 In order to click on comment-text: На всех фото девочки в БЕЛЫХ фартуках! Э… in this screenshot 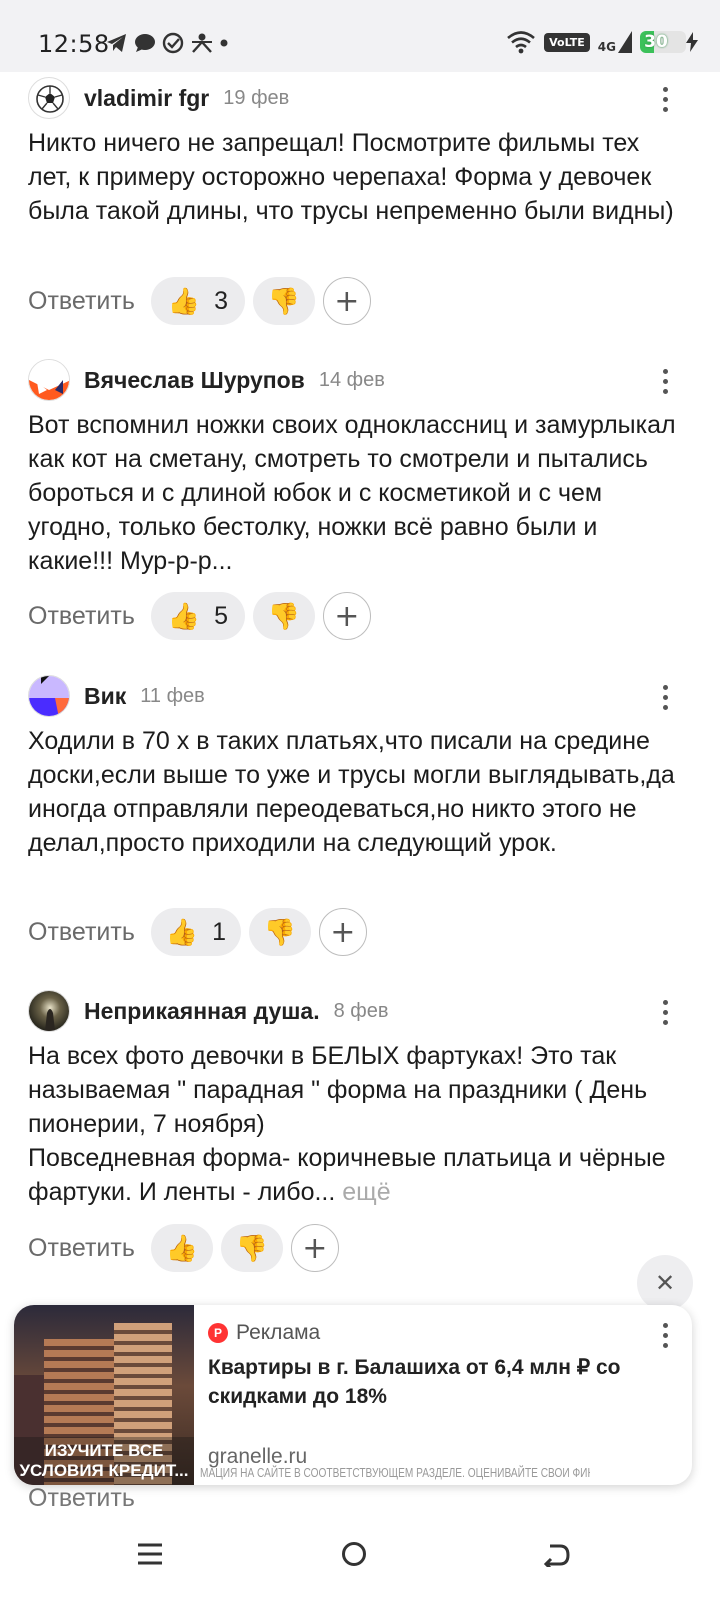, I will do `click(358, 1124)`.